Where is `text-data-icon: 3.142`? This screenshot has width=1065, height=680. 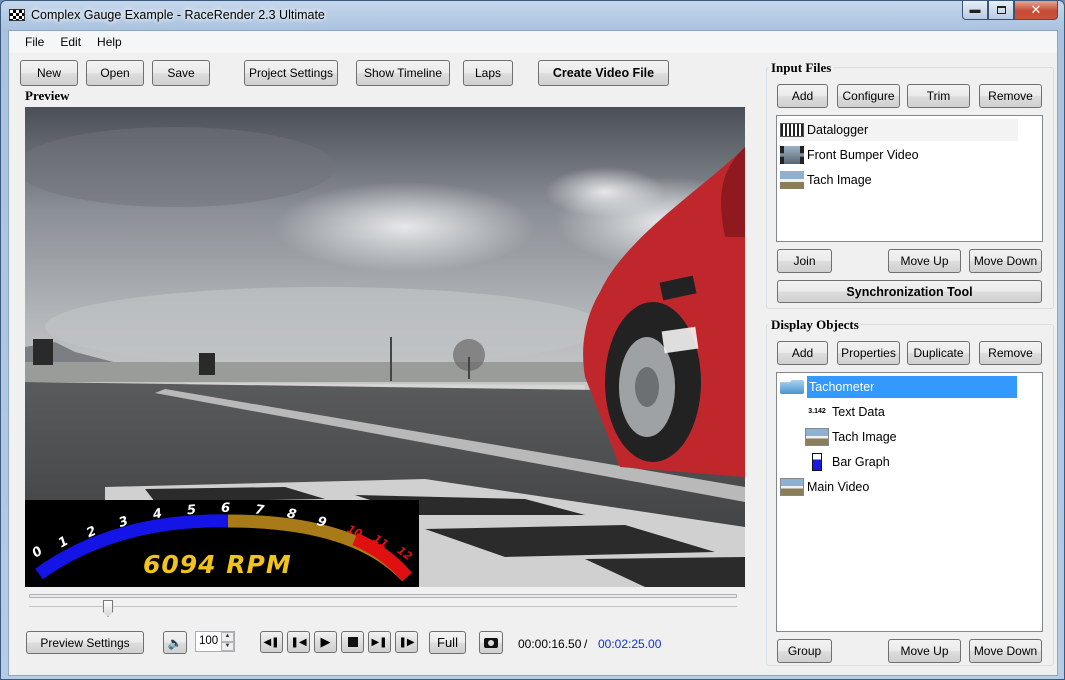 text-data-icon: 3.142 is located at coordinates (817, 411).